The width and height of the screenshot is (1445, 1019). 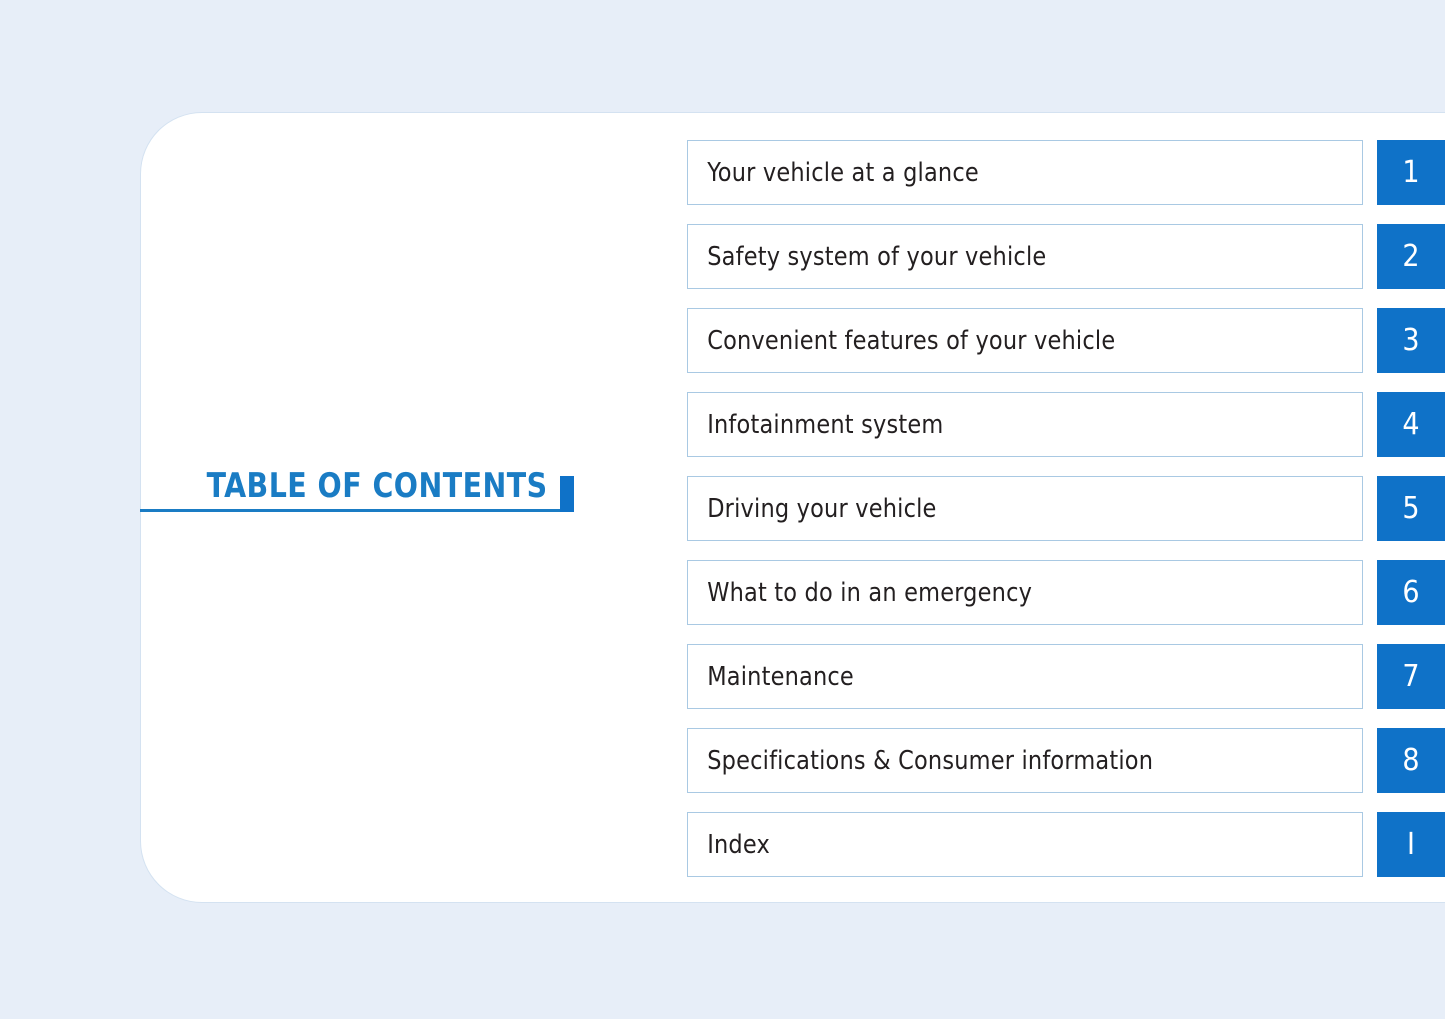 I want to click on toc-chapter-tab-label: 1, so click(x=1411, y=172).